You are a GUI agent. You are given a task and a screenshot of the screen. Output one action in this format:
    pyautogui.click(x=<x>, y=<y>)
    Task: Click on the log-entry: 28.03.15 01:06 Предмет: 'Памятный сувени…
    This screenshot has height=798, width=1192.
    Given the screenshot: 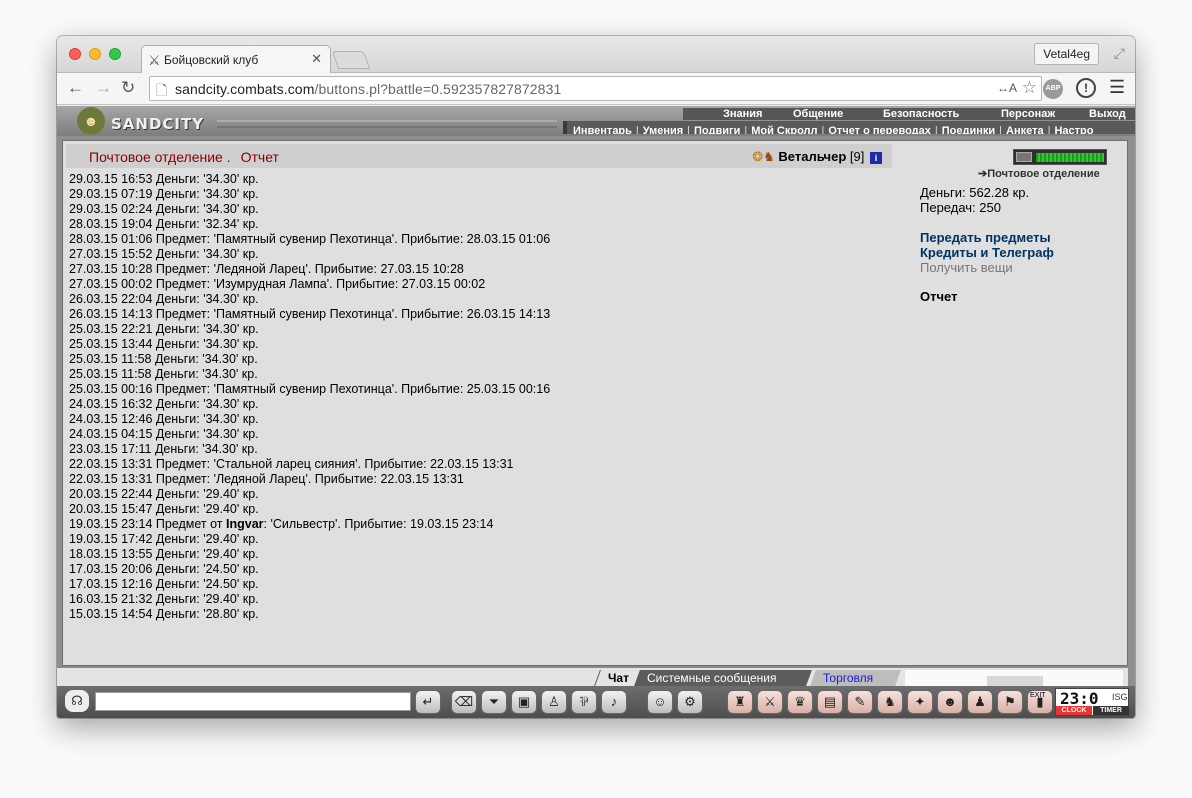 What is the action you would take?
    pyautogui.click(x=479, y=239)
    